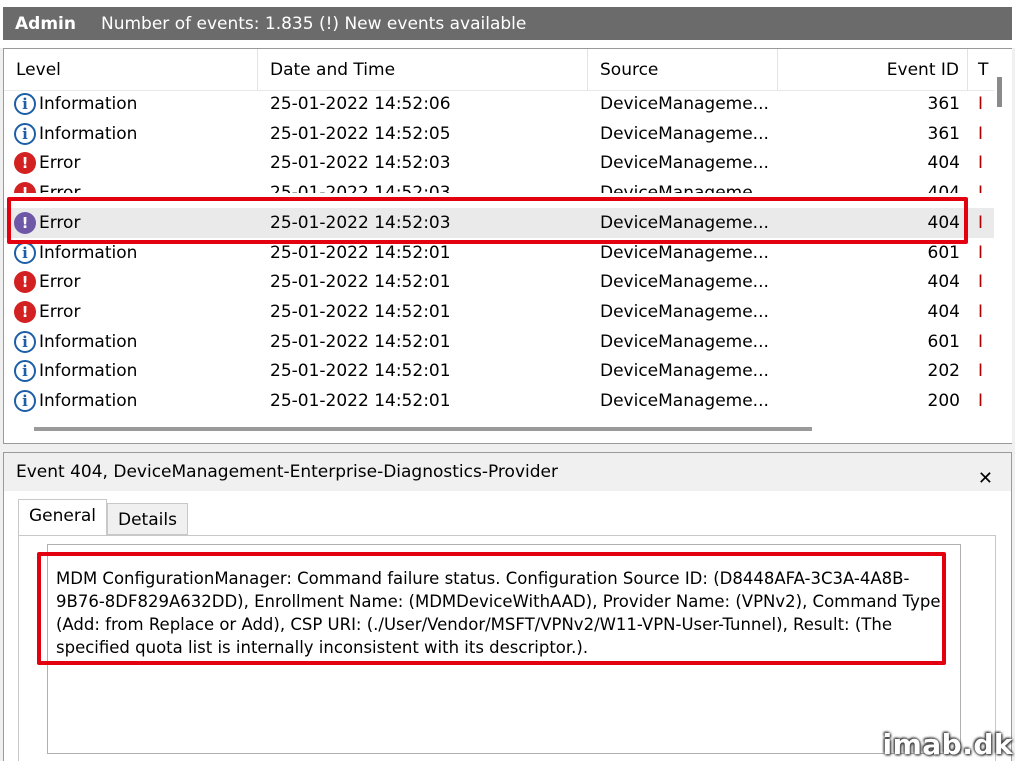 This screenshot has height=761, width=1015. I want to click on horizontal-scrollbar, so click(499, 429).